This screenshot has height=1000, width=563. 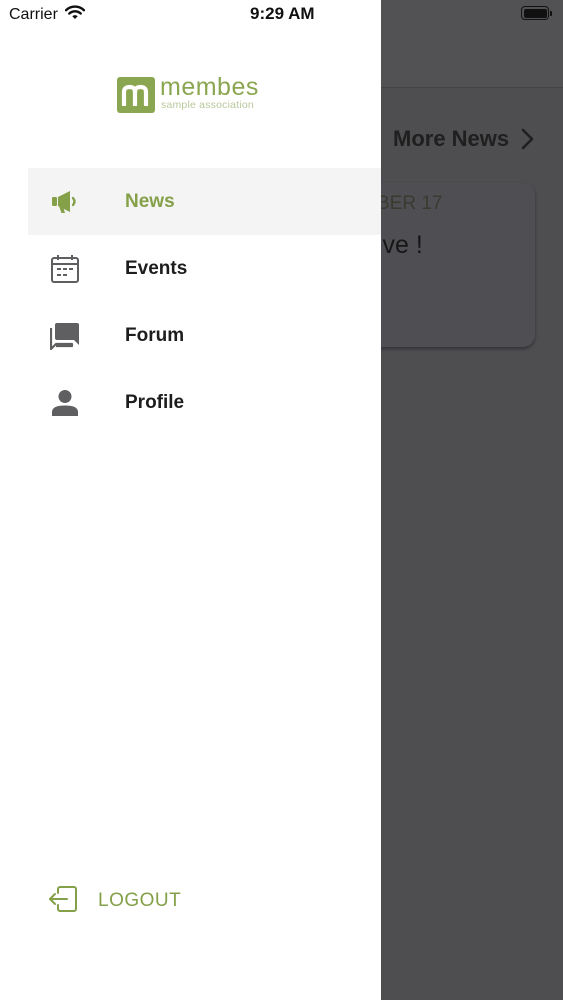 I want to click on more-news-link: More News, so click(x=463, y=139).